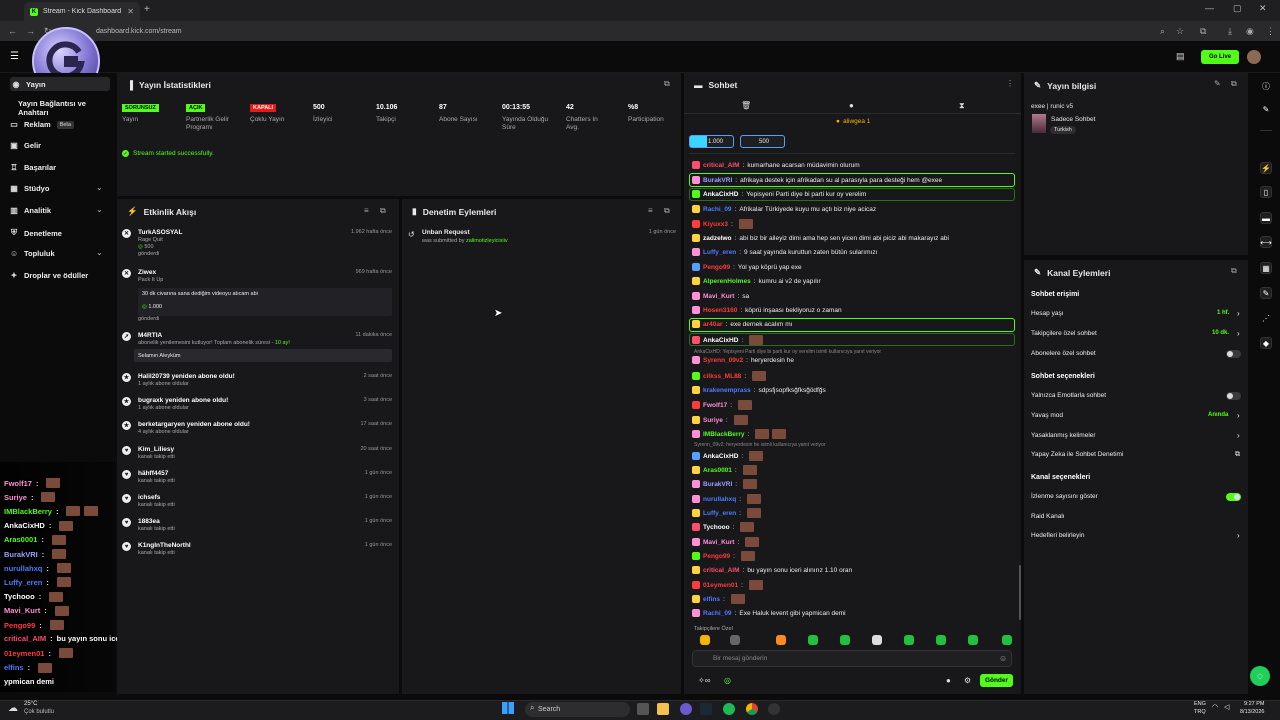 Image resolution: width=1280 pixels, height=720 pixels. Describe the element at coordinates (729, 376) in the screenshot. I see `chat-message: cilkss_ML88:` at that location.